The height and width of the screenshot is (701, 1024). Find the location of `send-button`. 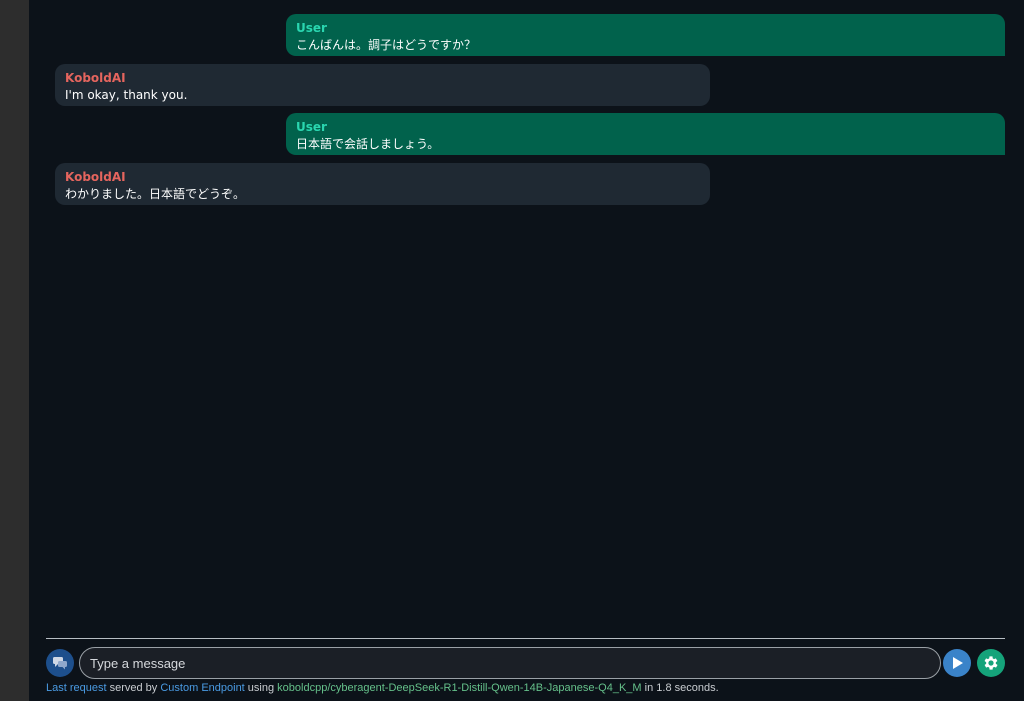

send-button is located at coordinates (957, 663).